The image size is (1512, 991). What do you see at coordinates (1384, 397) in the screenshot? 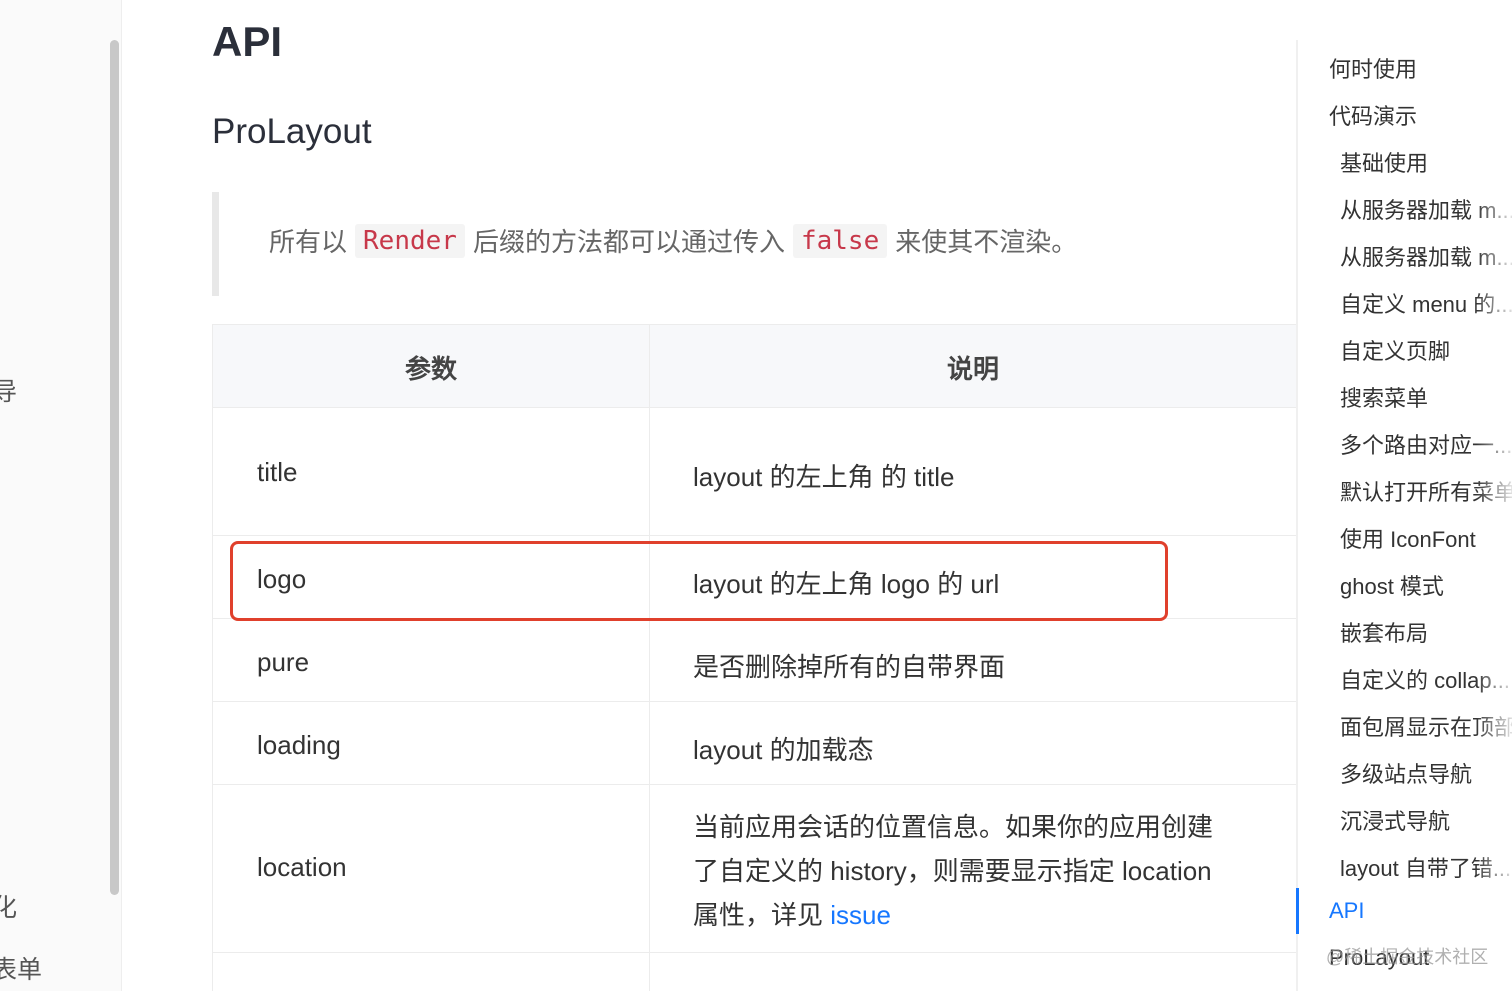
I see `toc-item: 搜索菜单` at bounding box center [1384, 397].